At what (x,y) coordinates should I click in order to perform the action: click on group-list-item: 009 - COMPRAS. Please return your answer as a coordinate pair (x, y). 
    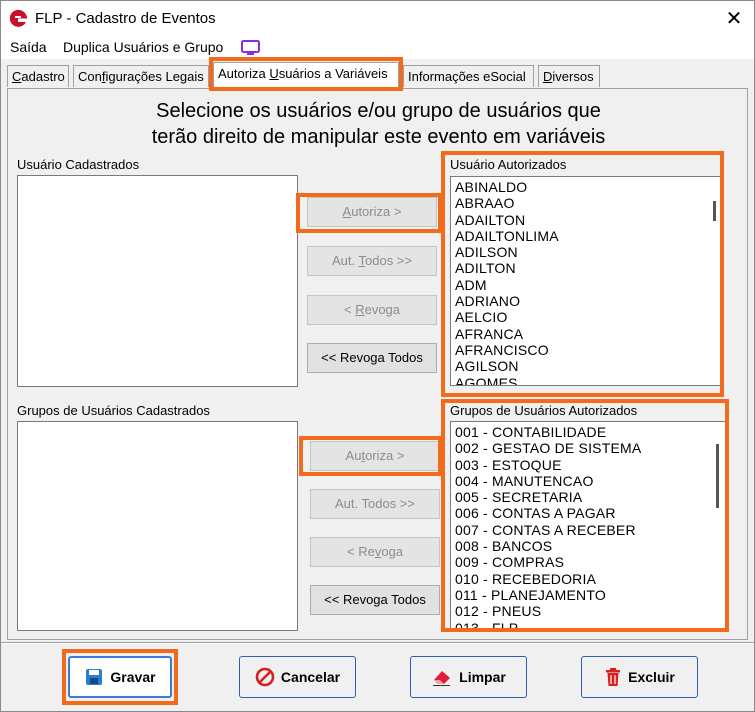
    Looking at the image, I should click on (581, 562).